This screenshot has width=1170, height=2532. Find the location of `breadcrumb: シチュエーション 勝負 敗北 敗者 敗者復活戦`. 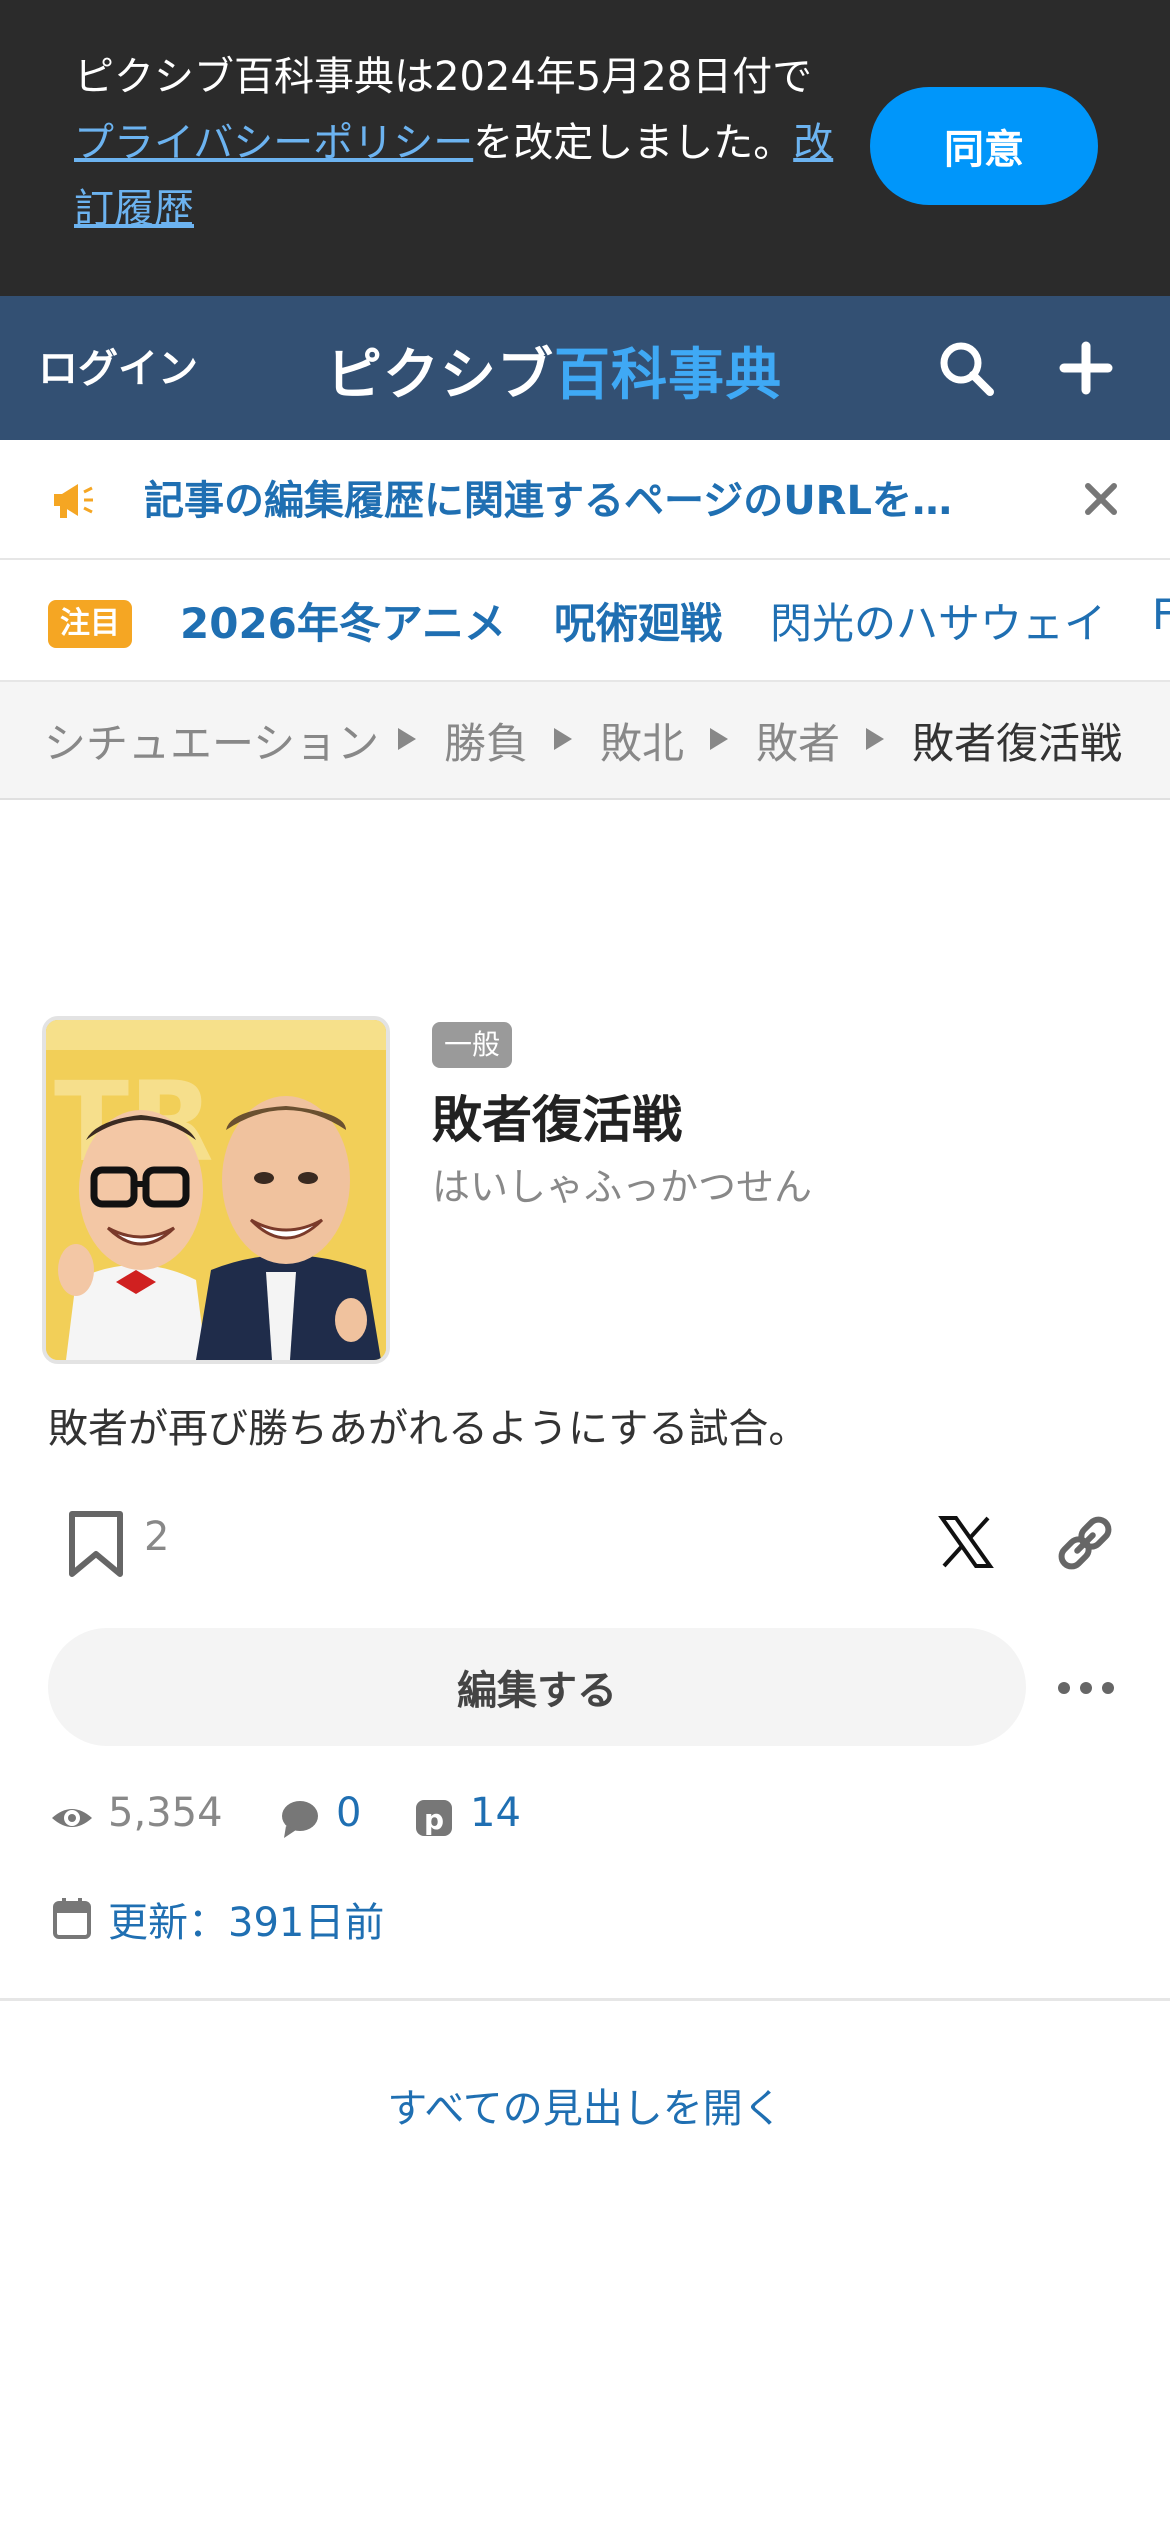

breadcrumb: シチュエーション 勝負 敗北 敗者 敗者復活戦 is located at coordinates (585, 741).